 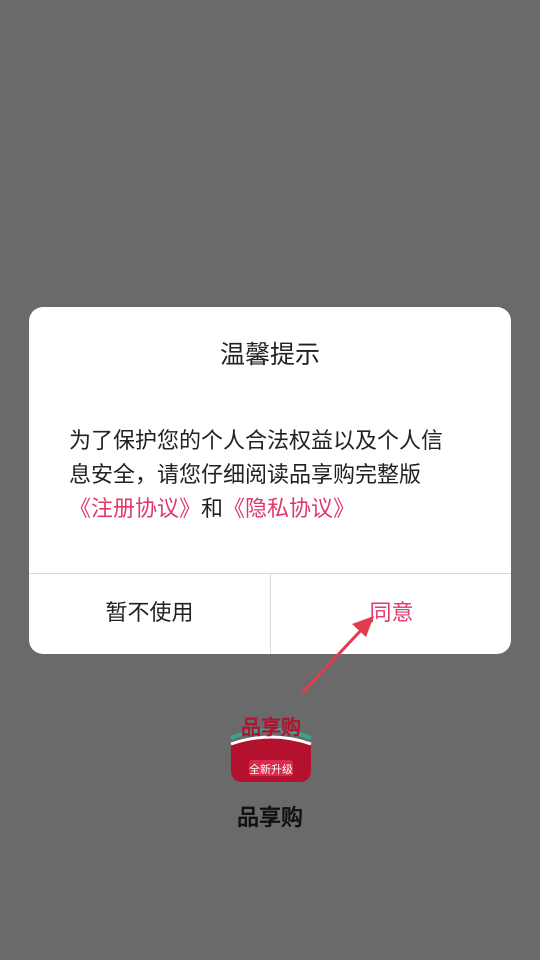 What do you see at coordinates (135, 509) in the screenshot?
I see `register-agreement-link: 《注册协议》` at bounding box center [135, 509].